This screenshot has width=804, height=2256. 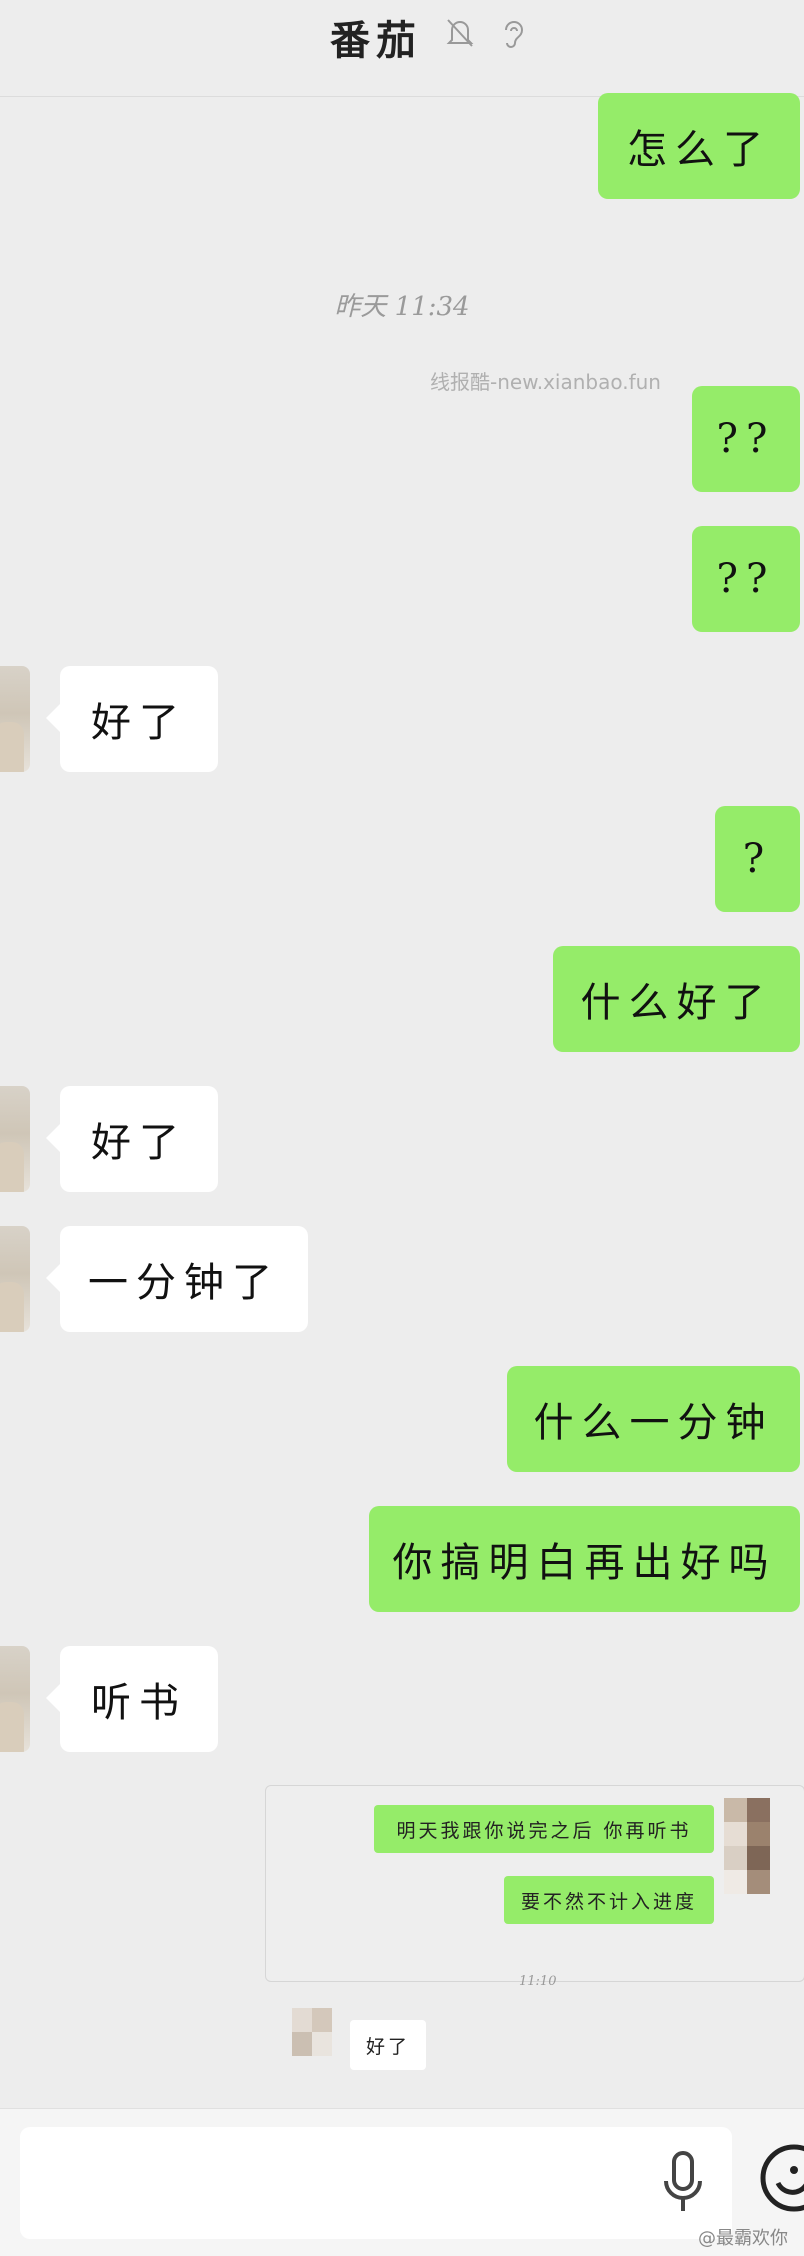 I want to click on chat-header: 番茄, so click(x=402, y=48).